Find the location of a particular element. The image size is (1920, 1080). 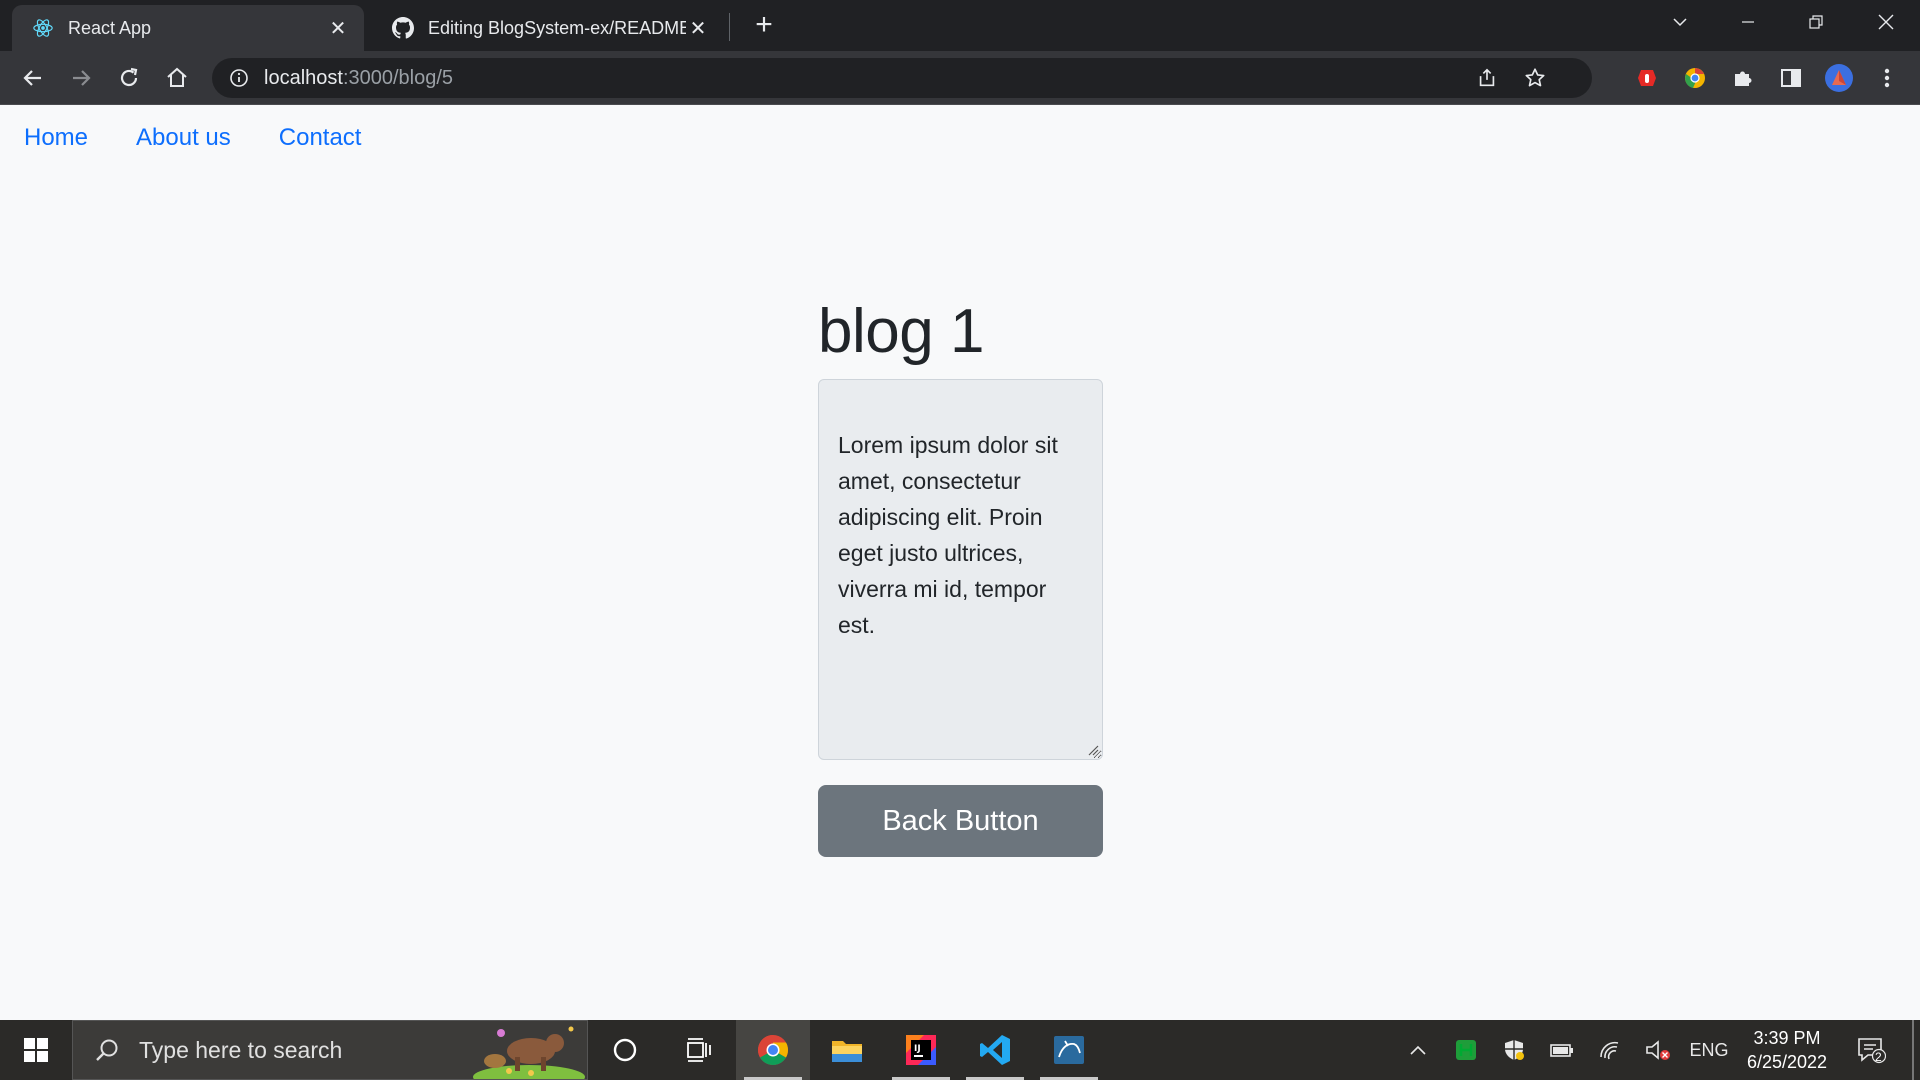

notifications-icon: 2 is located at coordinates (1871, 1050).